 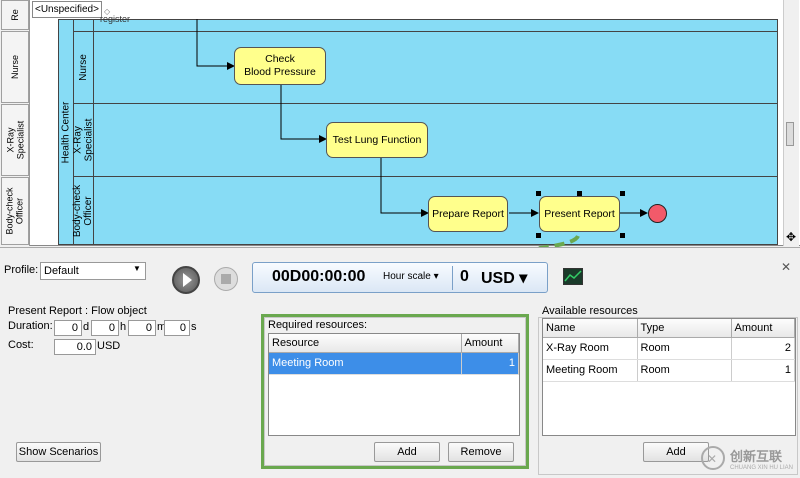 I want to click on table-row: Meeting Room Room 1, so click(x=669, y=370).